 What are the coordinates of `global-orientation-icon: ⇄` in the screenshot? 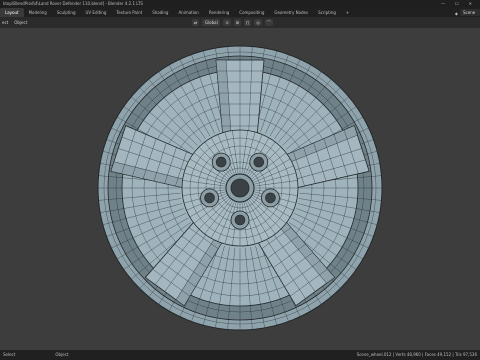 It's located at (196, 22).